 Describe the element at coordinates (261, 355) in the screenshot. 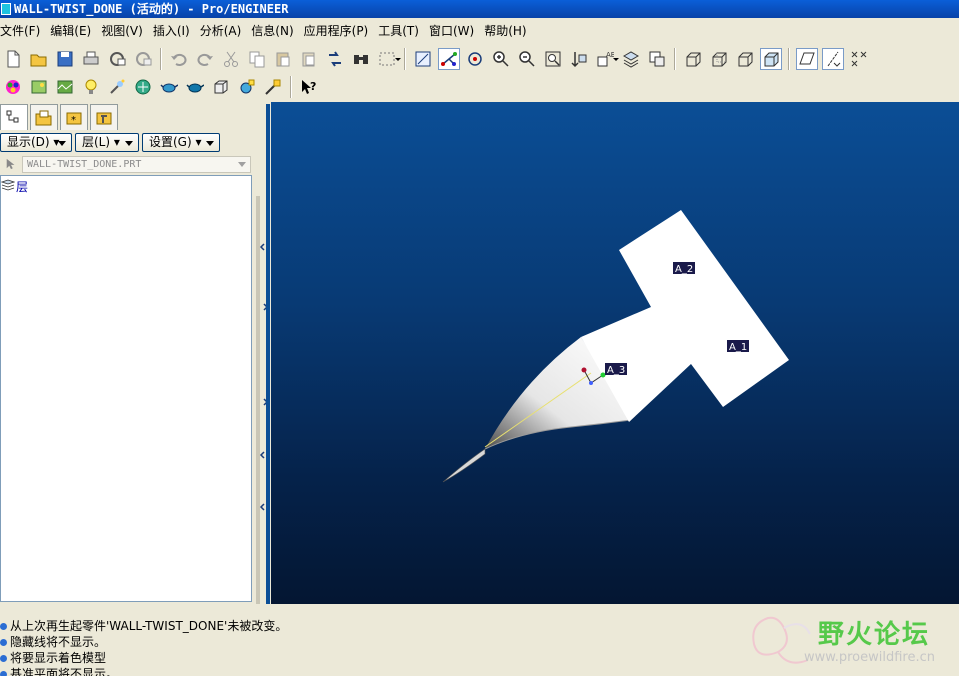

I see `panel-sash` at that location.